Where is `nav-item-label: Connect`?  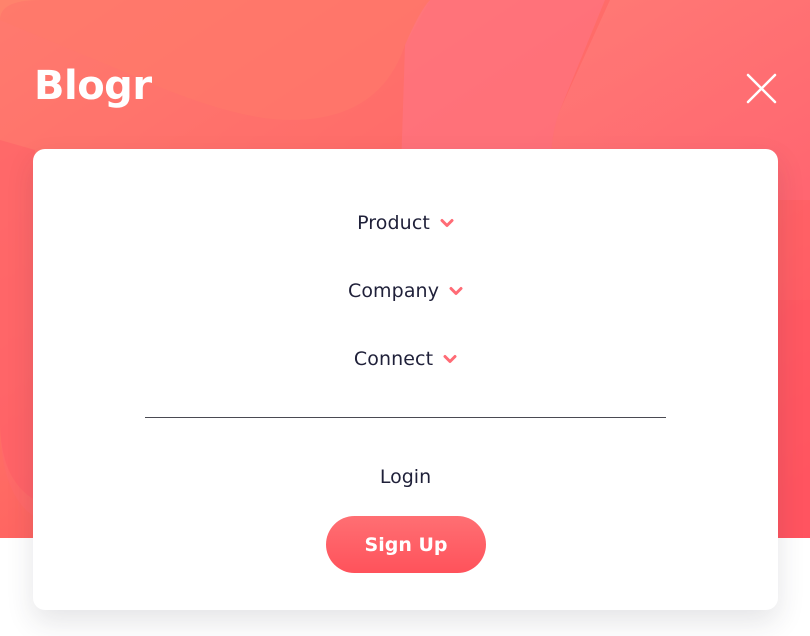
nav-item-label: Connect is located at coordinates (393, 359).